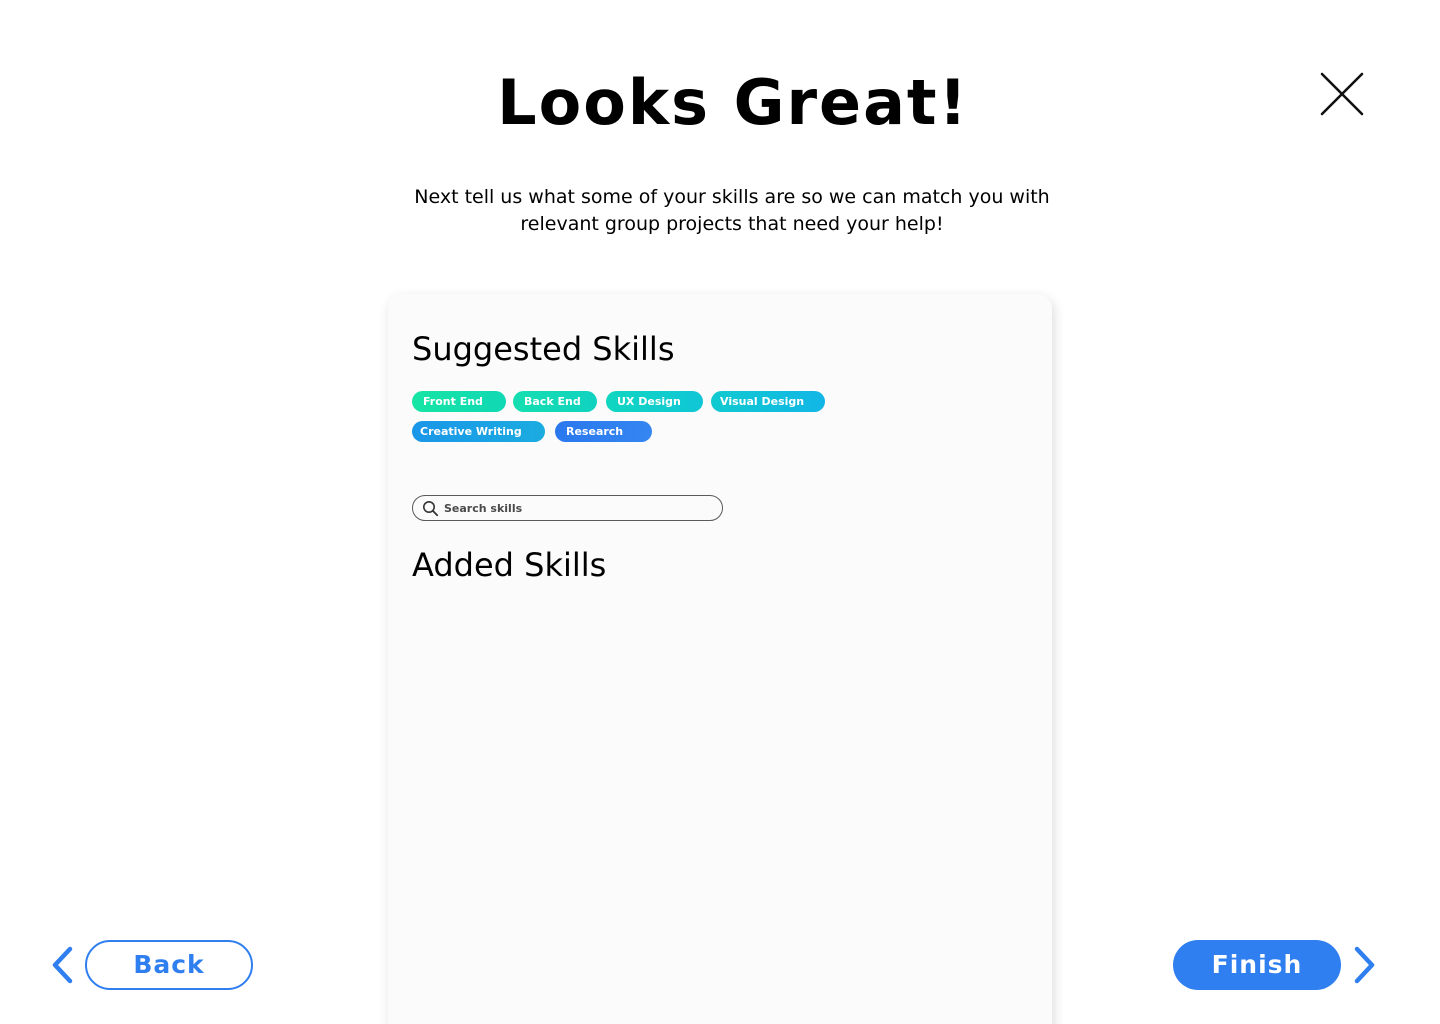 This screenshot has height=1024, width=1440. I want to click on skill-search-box, so click(567, 508).